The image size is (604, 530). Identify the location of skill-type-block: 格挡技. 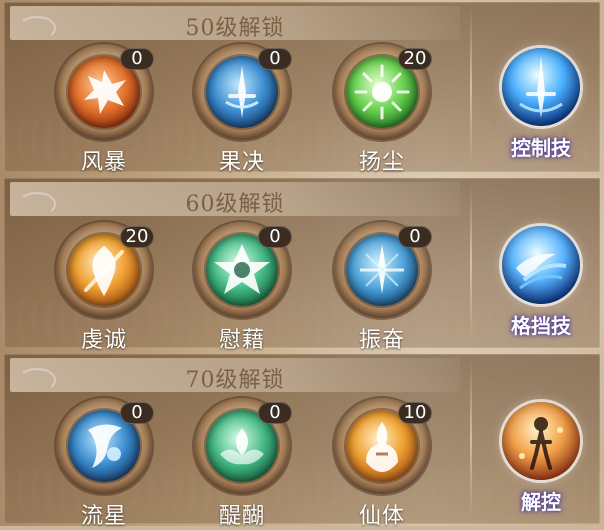
(541, 282).